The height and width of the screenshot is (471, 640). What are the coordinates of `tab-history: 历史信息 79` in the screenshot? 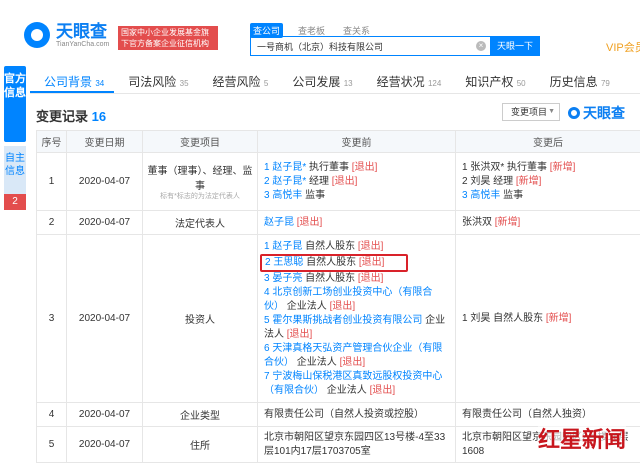 It's located at (578, 79).